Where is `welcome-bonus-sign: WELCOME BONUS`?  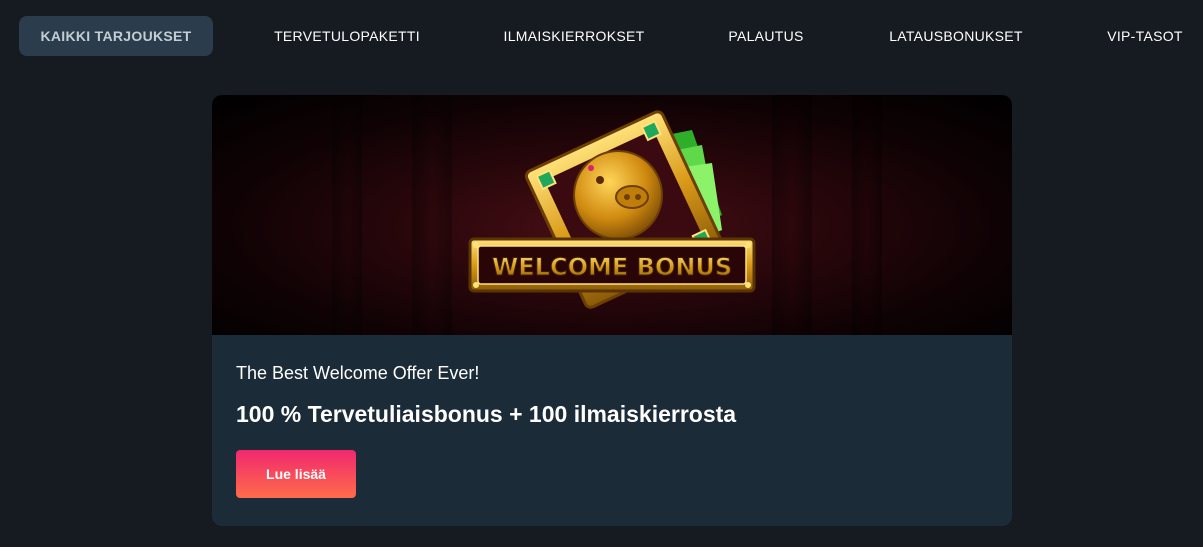
welcome-bonus-sign: WELCOME BONUS is located at coordinates (612, 265).